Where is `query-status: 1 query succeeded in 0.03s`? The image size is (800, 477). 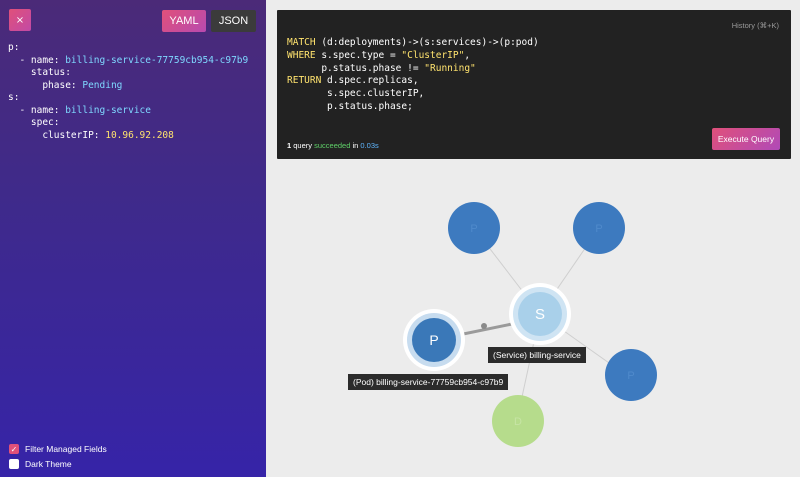 query-status: 1 query succeeded in 0.03s is located at coordinates (333, 145).